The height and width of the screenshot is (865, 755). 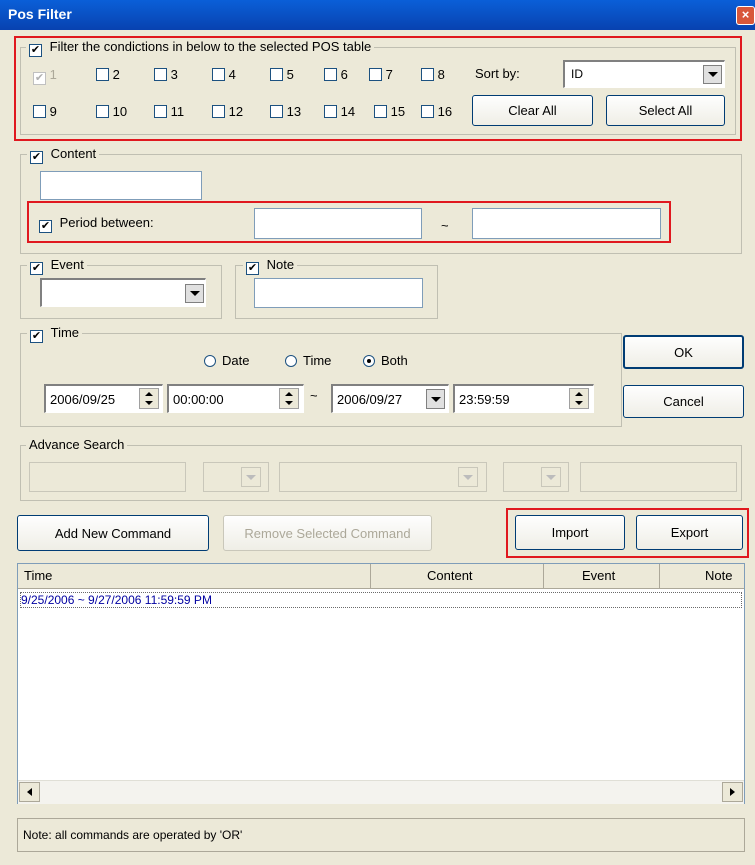 I want to click on ok-button: OK, so click(x=683, y=352).